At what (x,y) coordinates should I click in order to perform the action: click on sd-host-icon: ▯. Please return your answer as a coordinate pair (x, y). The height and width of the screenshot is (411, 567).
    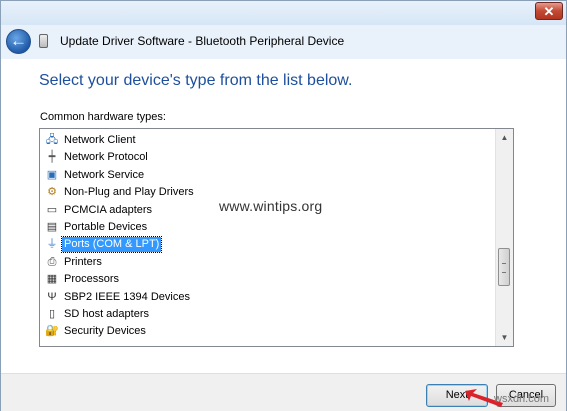
    Looking at the image, I should click on (52, 314).